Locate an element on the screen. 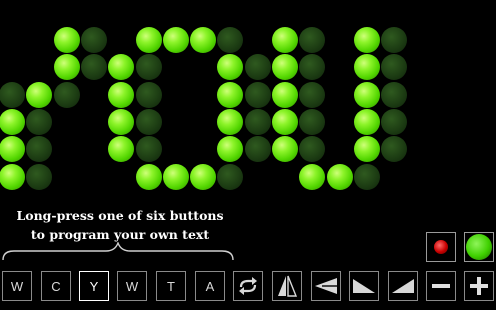 The height and width of the screenshot is (310, 496). zoom-out-button is located at coordinates (441, 286).